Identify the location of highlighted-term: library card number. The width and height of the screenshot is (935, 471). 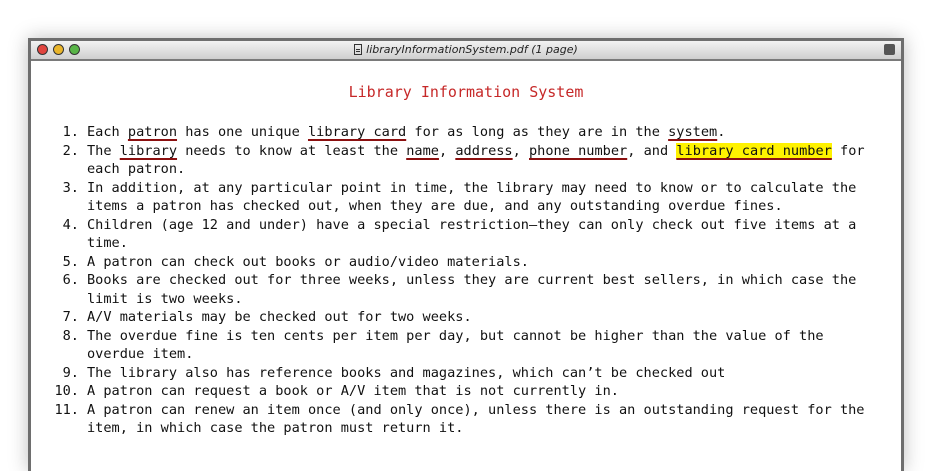
(754, 150).